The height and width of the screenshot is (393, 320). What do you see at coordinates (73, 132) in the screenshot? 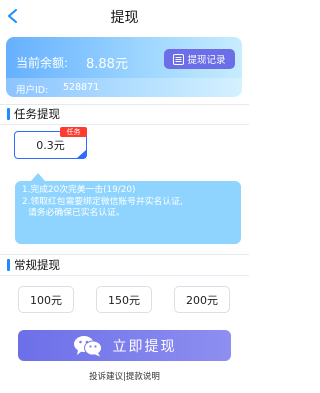
I see `task-badge: 任务` at bounding box center [73, 132].